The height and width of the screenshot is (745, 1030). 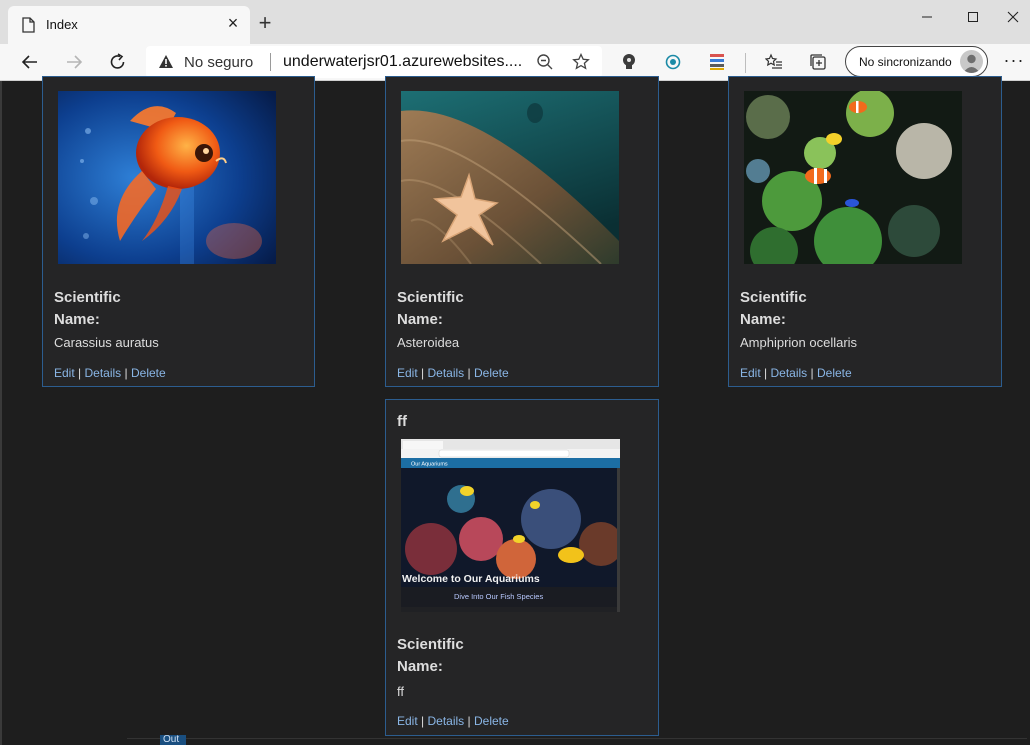 I want to click on forward-button, so click(x=74, y=62).